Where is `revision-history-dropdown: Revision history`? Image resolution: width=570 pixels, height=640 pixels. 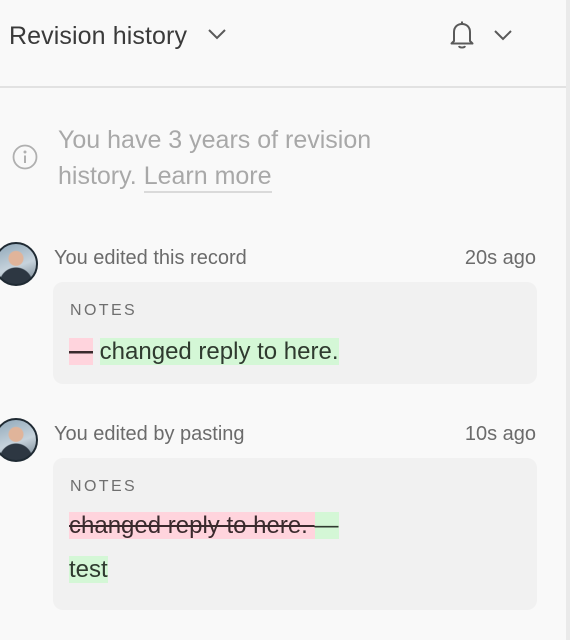
revision-history-dropdown: Revision history is located at coordinates (118, 36).